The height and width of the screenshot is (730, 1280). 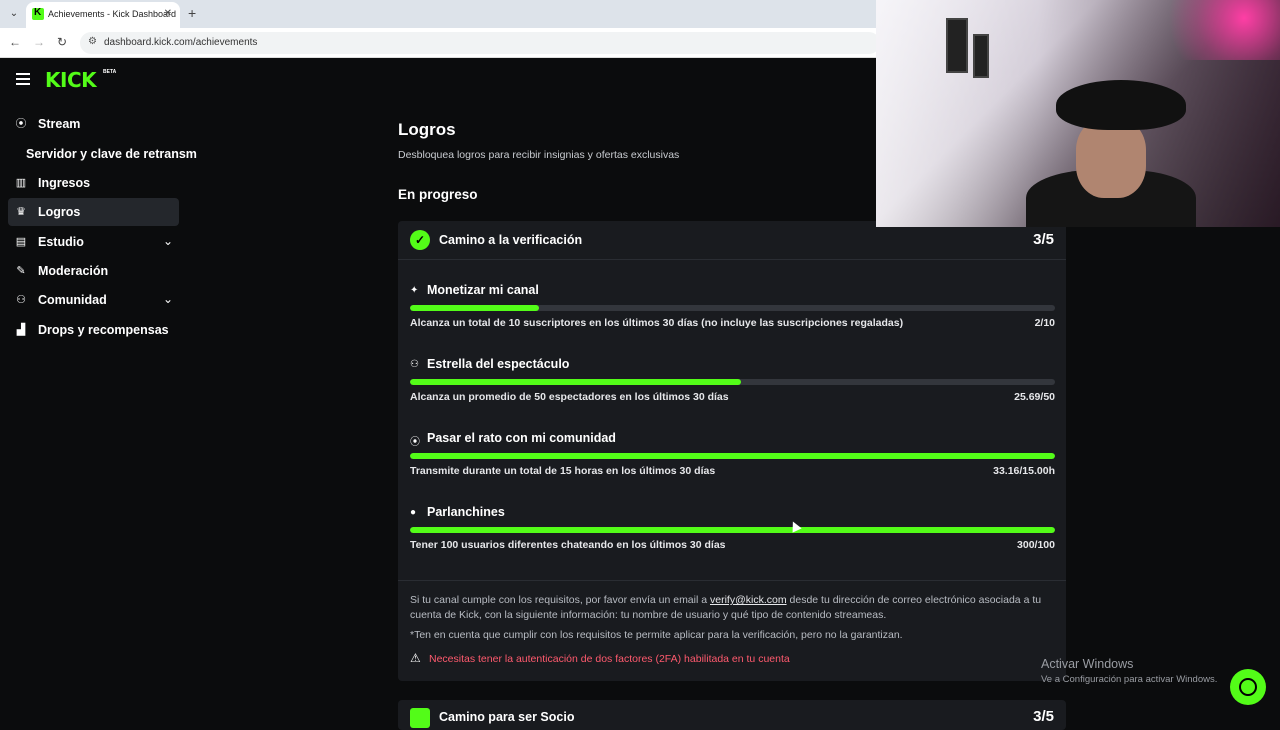 What do you see at coordinates (21, 330) in the screenshot?
I see `gift-icon: ▟` at bounding box center [21, 330].